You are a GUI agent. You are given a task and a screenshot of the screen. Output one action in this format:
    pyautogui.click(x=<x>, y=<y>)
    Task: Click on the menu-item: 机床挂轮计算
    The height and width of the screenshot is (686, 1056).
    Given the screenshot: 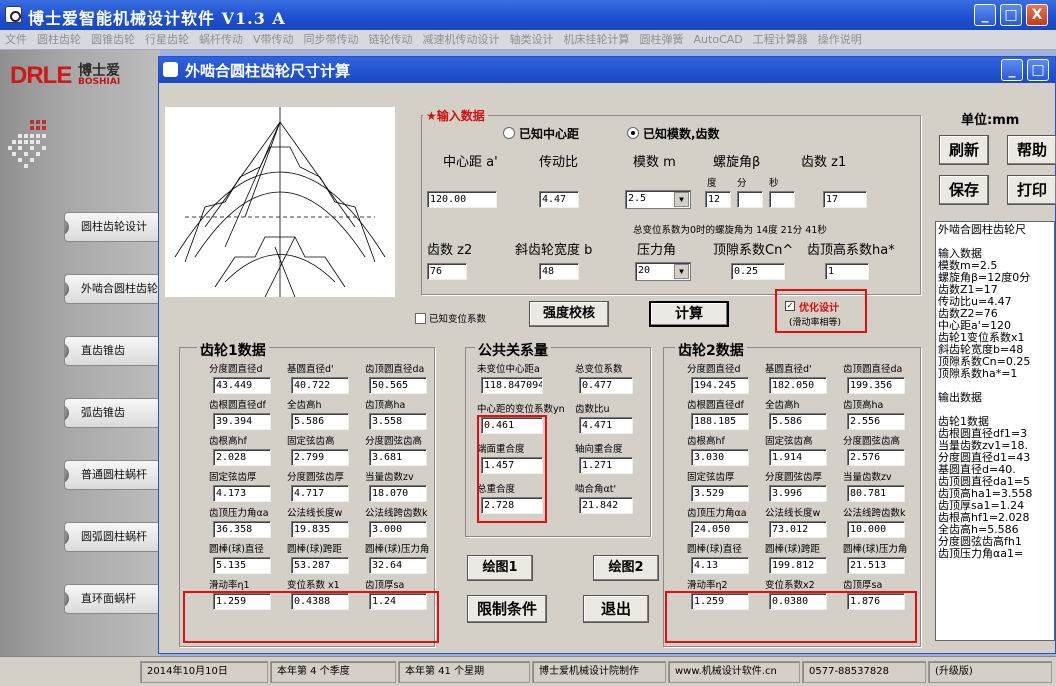 What is the action you would take?
    pyautogui.click(x=597, y=40)
    